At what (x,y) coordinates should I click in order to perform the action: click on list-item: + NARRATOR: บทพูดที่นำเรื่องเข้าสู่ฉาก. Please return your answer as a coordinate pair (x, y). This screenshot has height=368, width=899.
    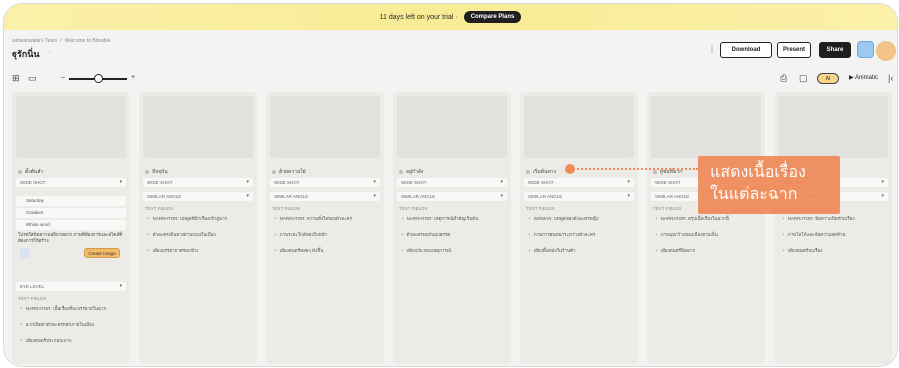
    Looking at the image, I should click on (199, 219).